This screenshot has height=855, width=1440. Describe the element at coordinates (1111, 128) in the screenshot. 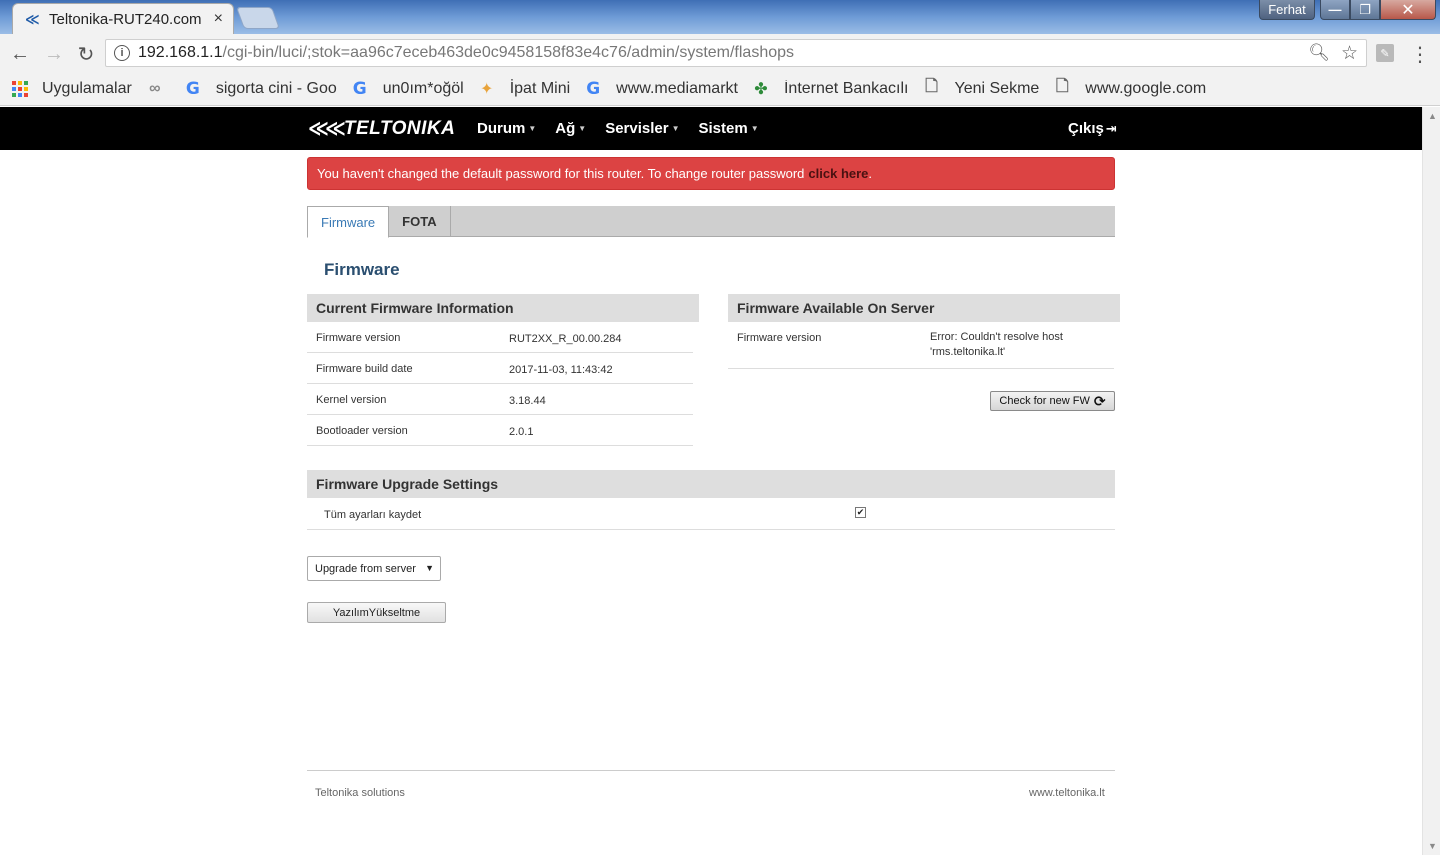

I see `logout-icon: ⇥` at that location.